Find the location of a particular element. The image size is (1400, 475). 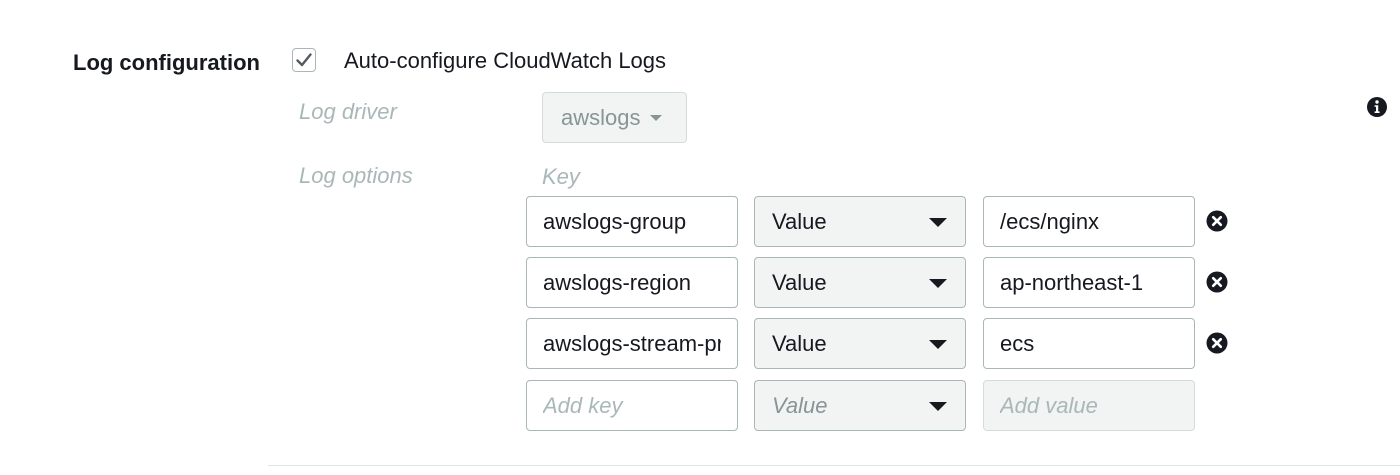

key-column-header: Key is located at coordinates (561, 176).